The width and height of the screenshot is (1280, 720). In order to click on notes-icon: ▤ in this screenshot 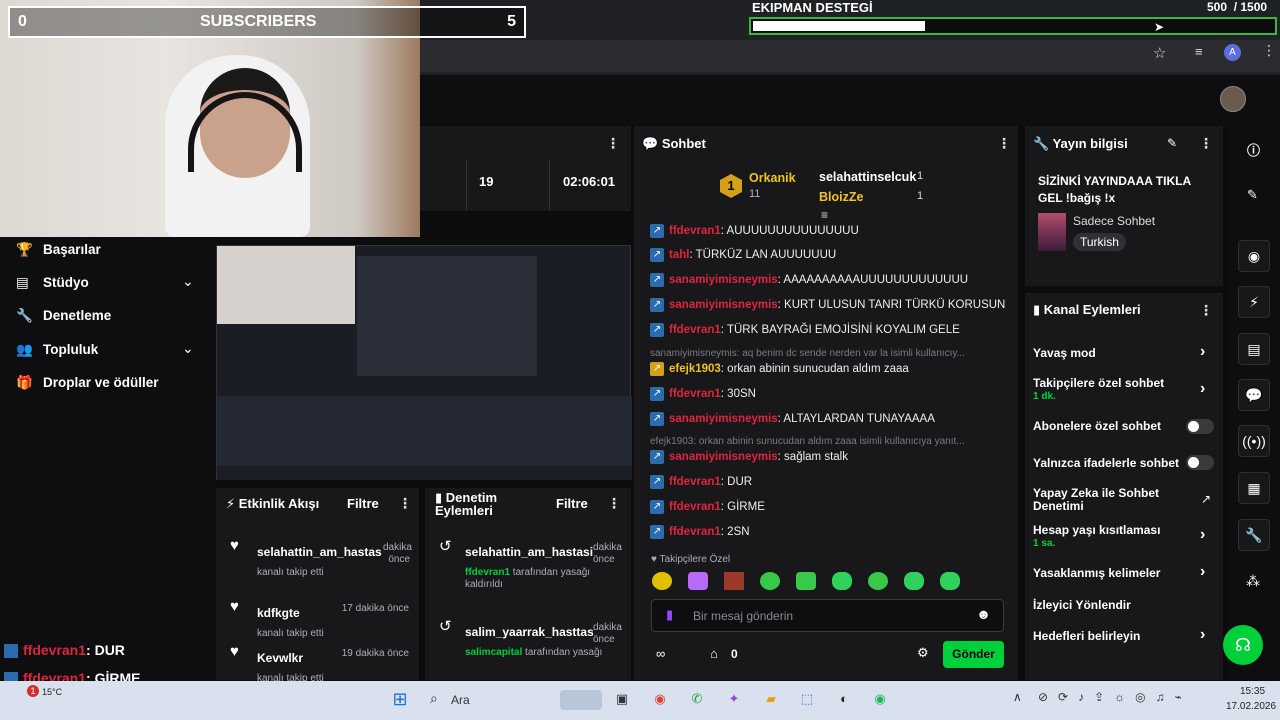, I will do `click(1254, 349)`.